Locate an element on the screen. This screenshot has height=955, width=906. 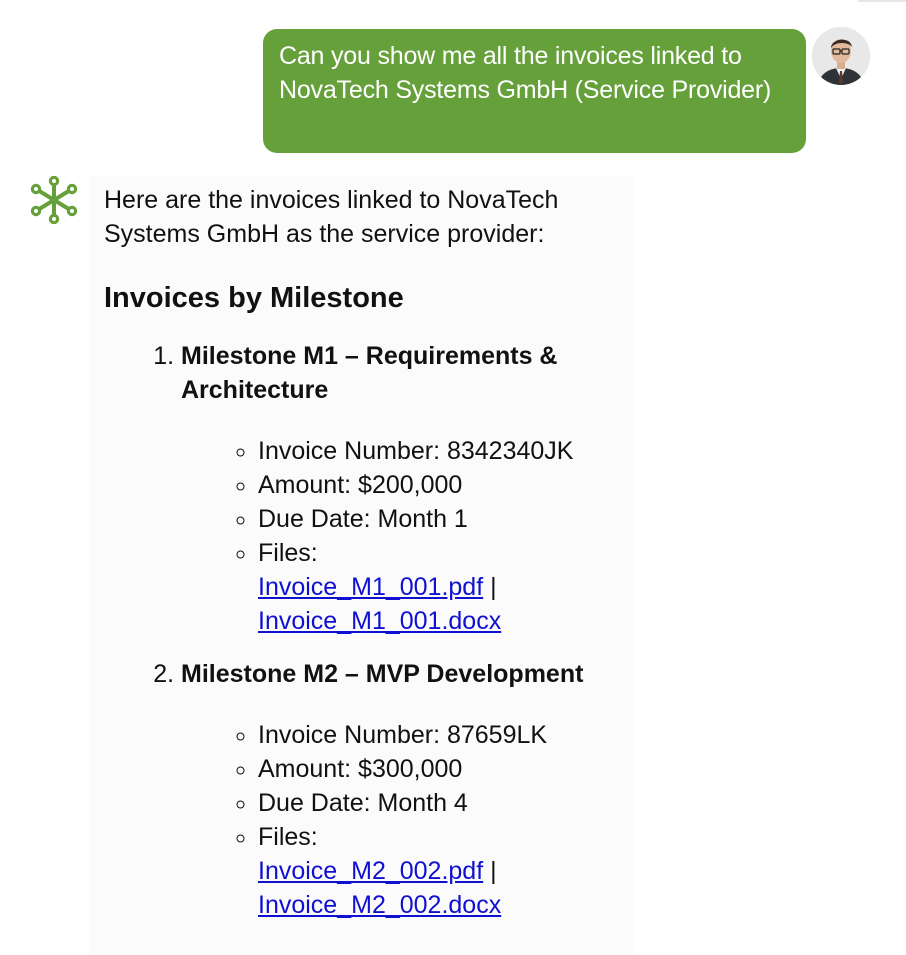
file-link-pdf: Invoice_M2_002.pdf is located at coordinates (370, 871).